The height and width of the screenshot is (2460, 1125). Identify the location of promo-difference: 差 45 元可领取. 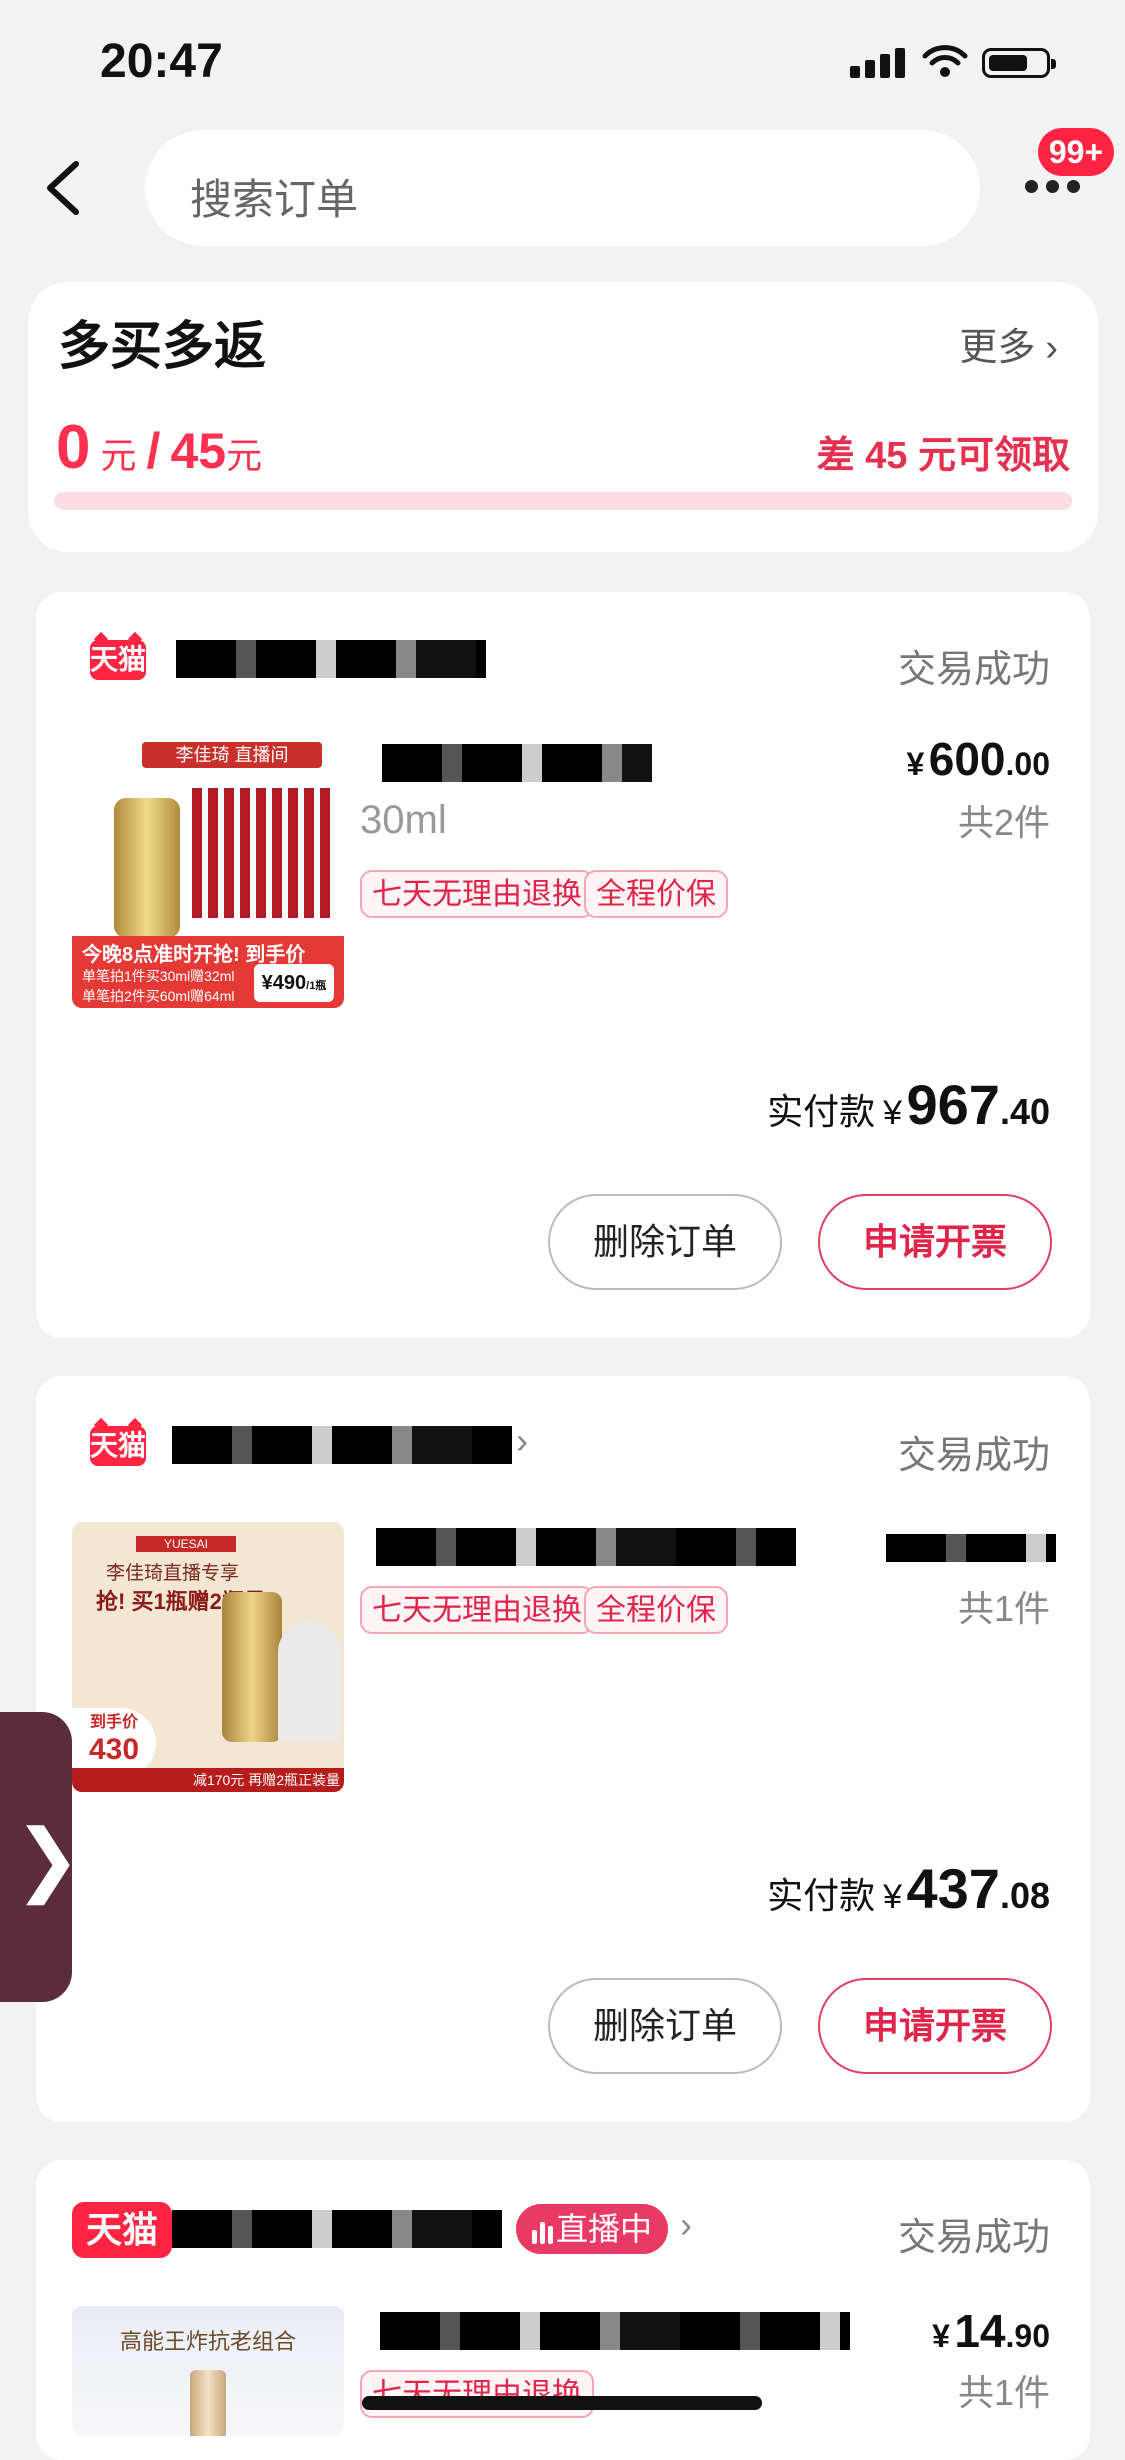
(943, 456).